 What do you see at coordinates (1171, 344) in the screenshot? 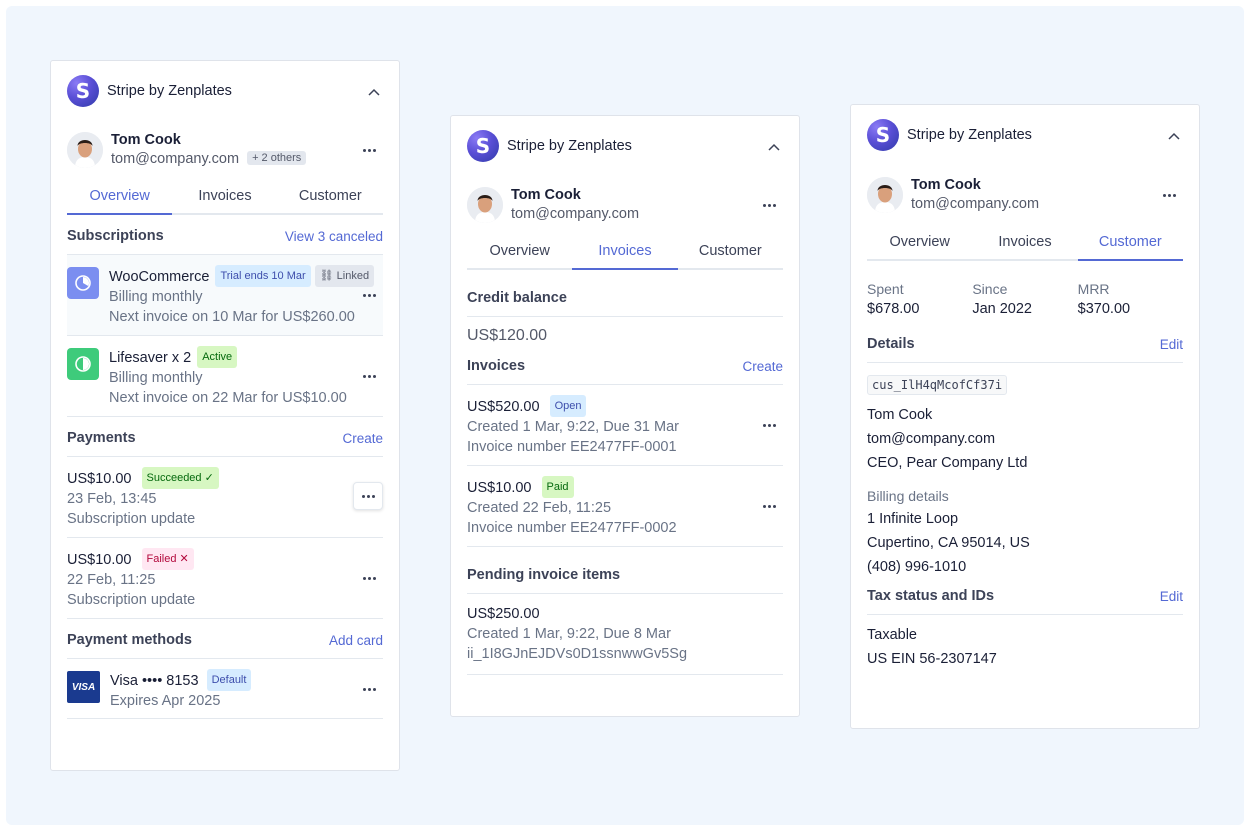
I see `edit-details-link: Edit` at bounding box center [1171, 344].